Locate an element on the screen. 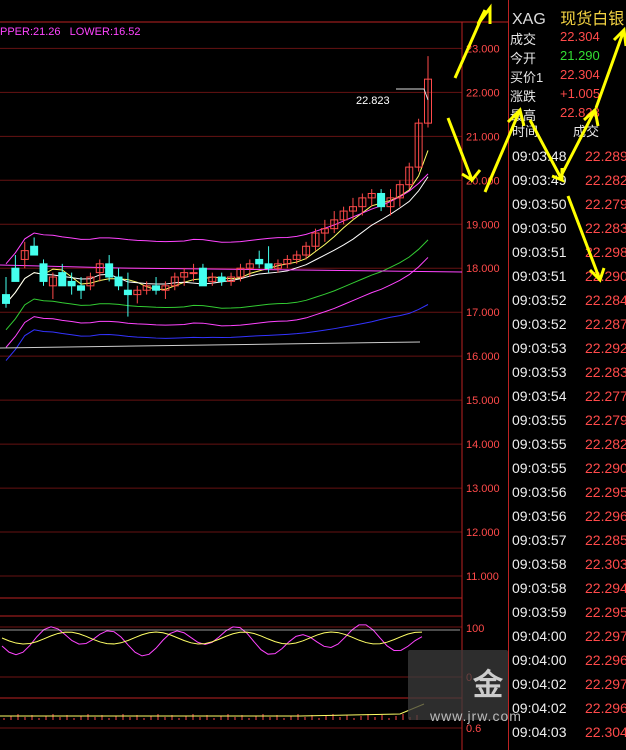 This screenshot has width=626, height=750. tick-price: 22.283 is located at coordinates (605, 228).